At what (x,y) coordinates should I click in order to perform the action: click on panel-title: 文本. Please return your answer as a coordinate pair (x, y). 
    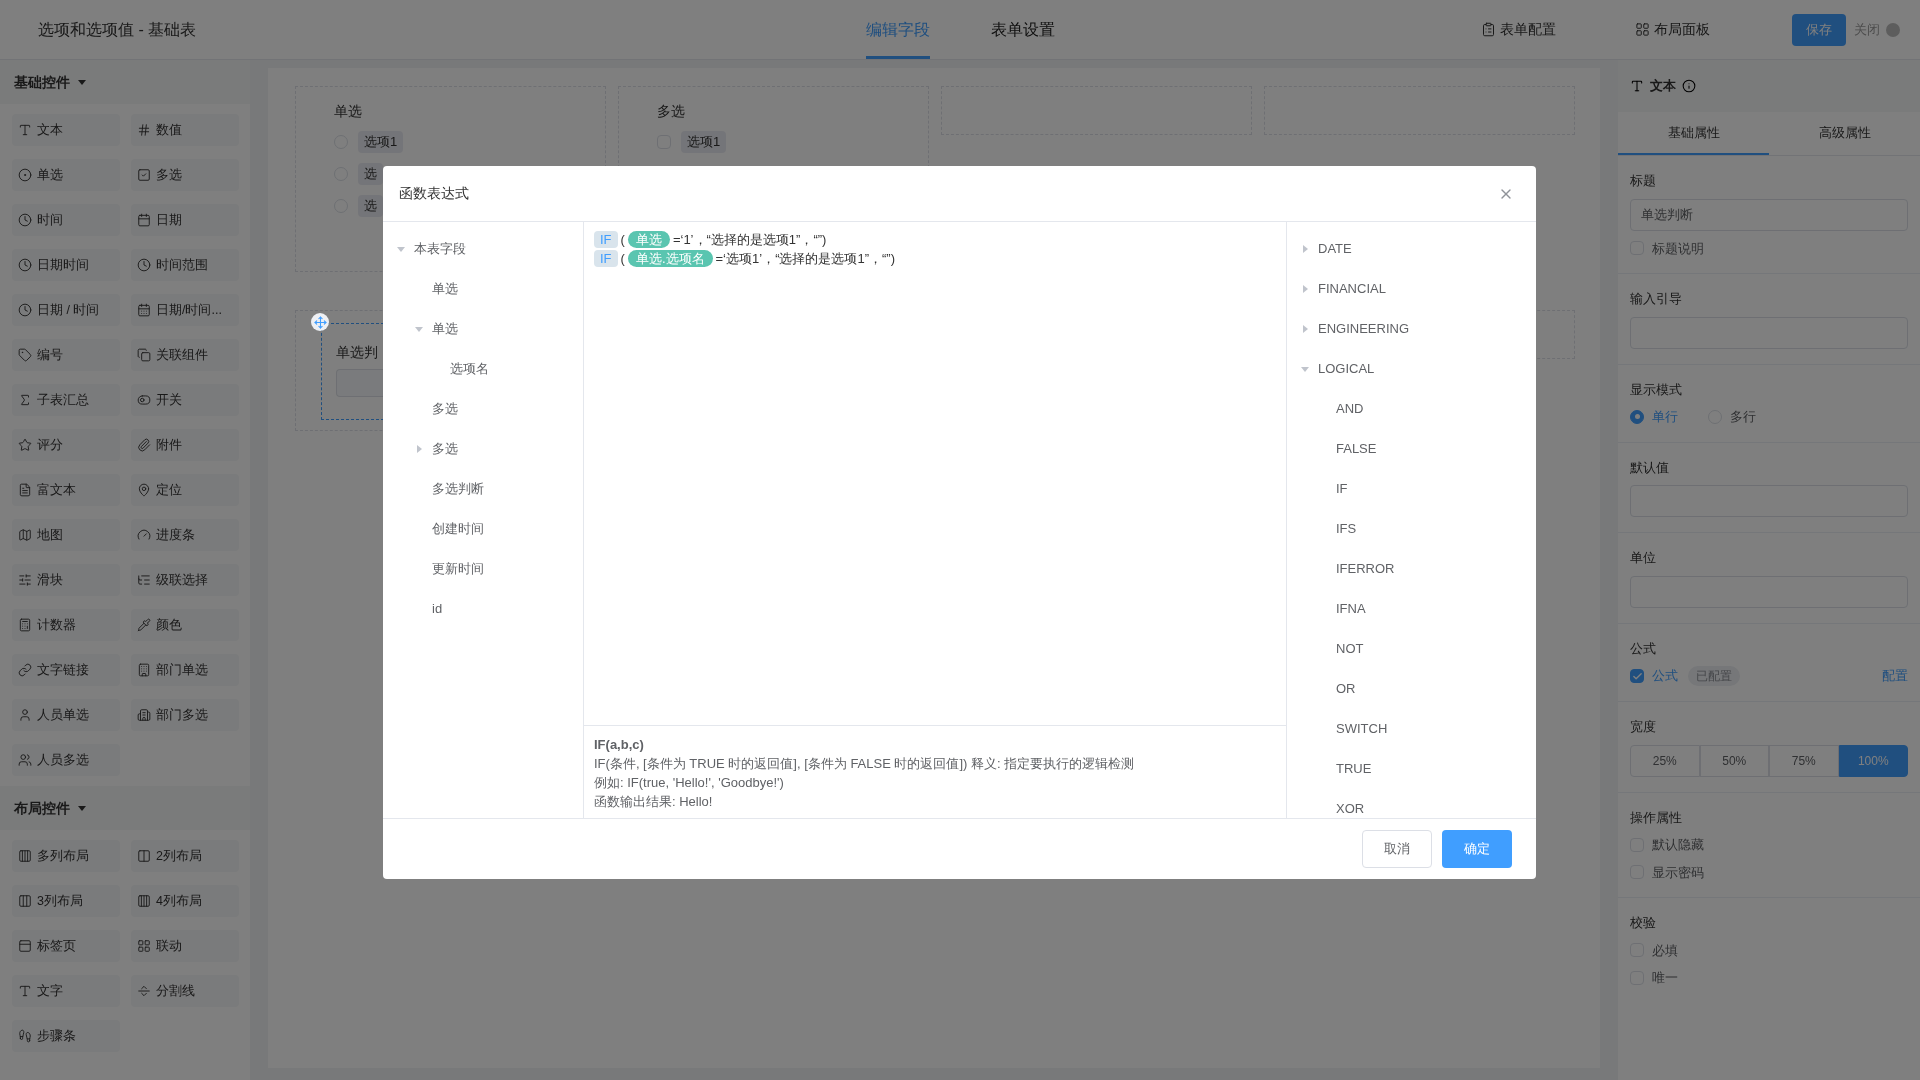
    Looking at the image, I should click on (1663, 86).